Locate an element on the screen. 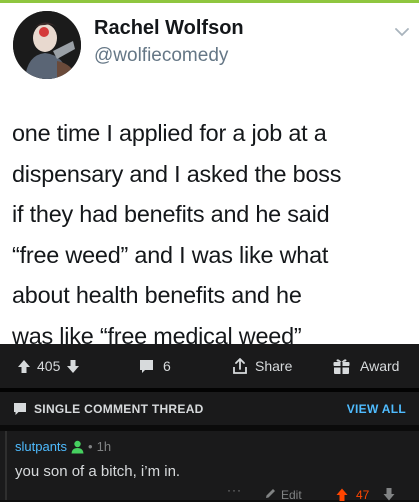 Image resolution: width=419 pixels, height=502 pixels. award-label: Award is located at coordinates (380, 366).